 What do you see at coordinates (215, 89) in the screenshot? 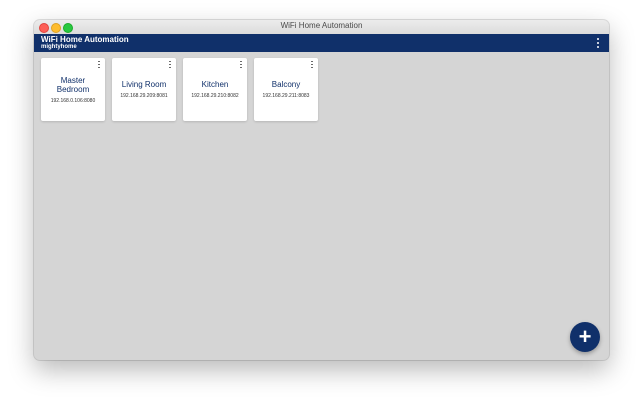
I see `device-card: Kitchen 192.168.29.210:8082` at bounding box center [215, 89].